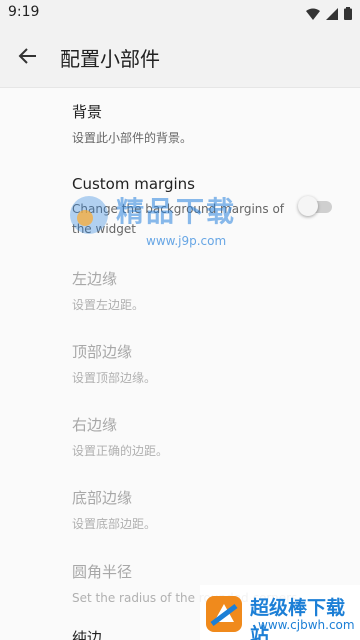 This screenshot has width=360, height=640. Describe the element at coordinates (202, 124) in the screenshot. I see `pref-background: 背景 设置此小部件的背景。` at that location.